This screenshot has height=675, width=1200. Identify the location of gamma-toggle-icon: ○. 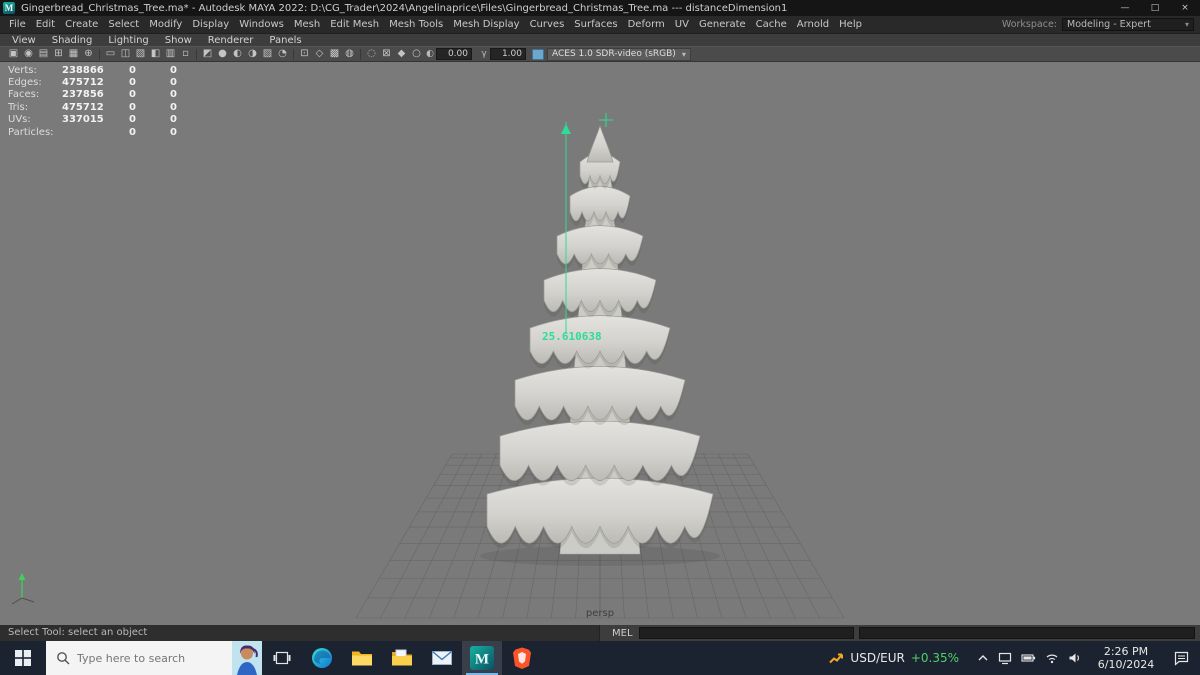
(416, 54).